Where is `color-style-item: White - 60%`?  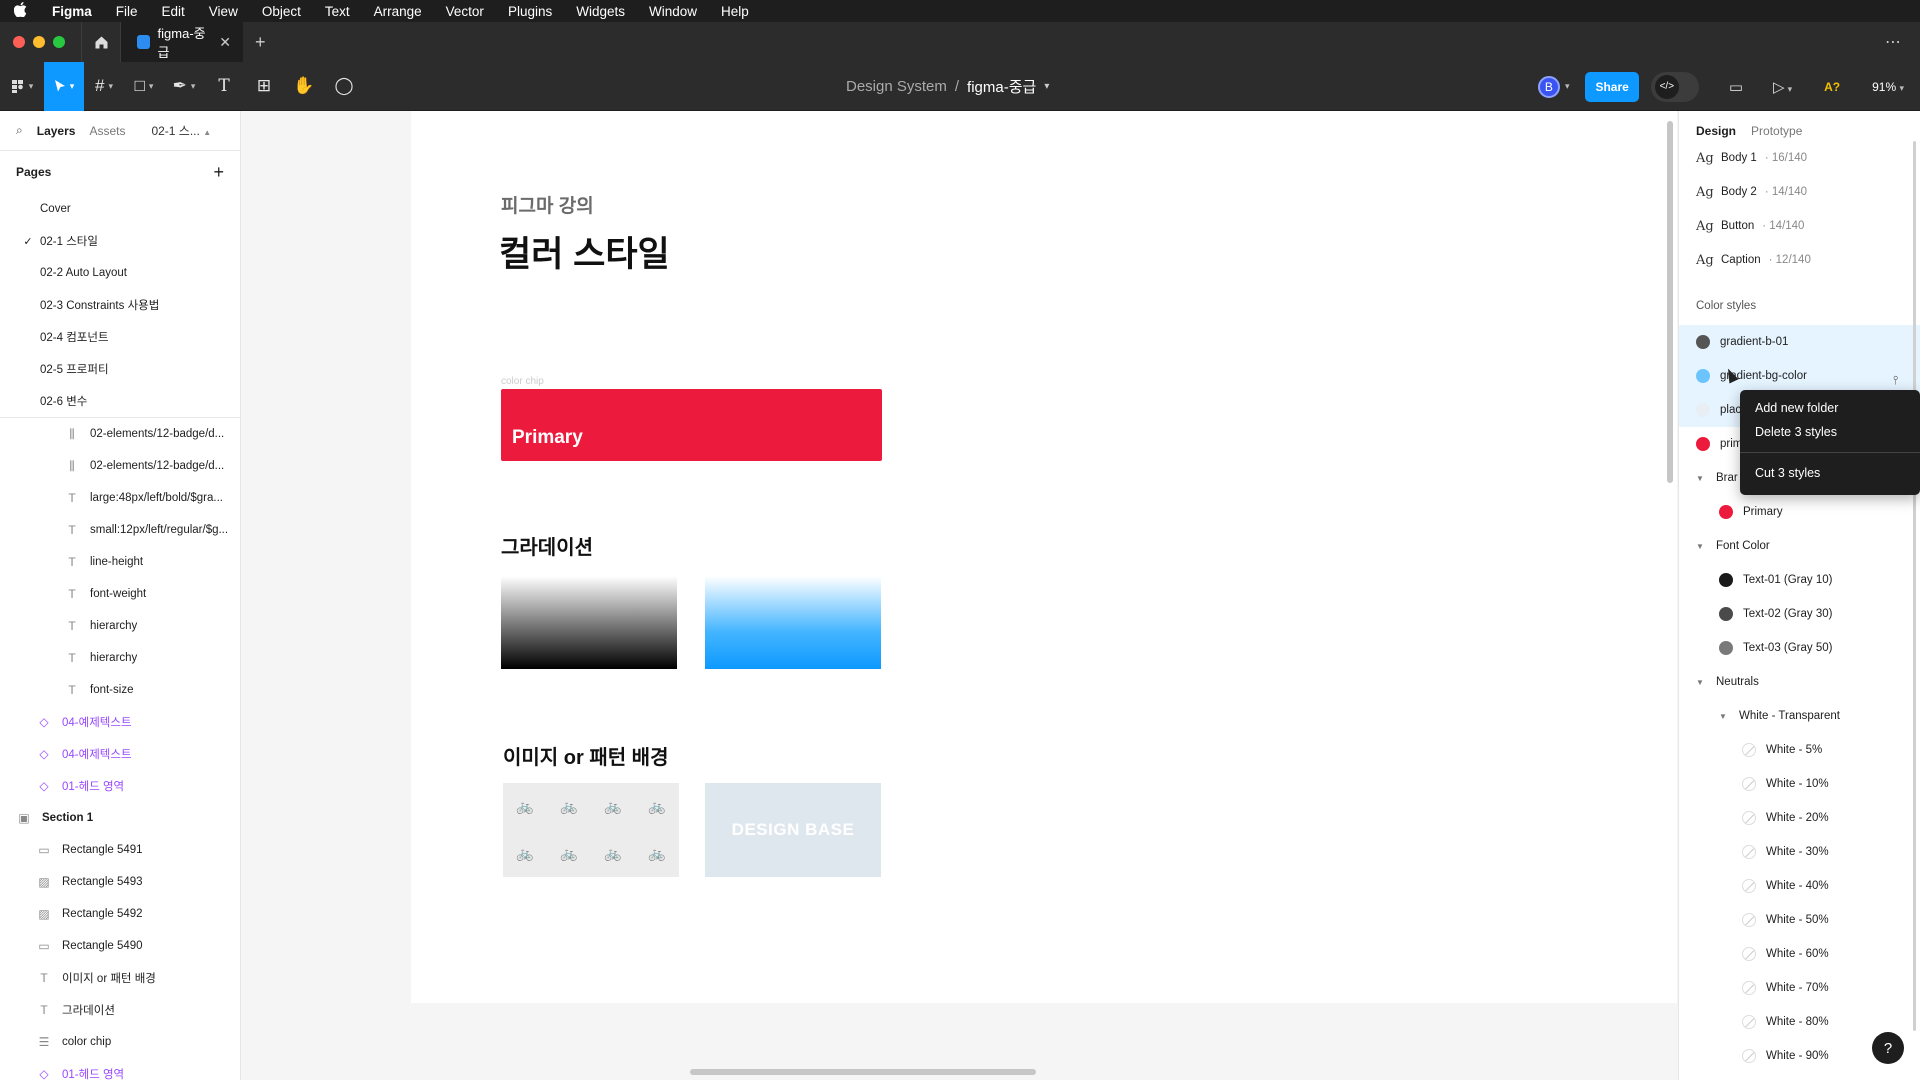 color-style-item: White - 60% is located at coordinates (1799, 954).